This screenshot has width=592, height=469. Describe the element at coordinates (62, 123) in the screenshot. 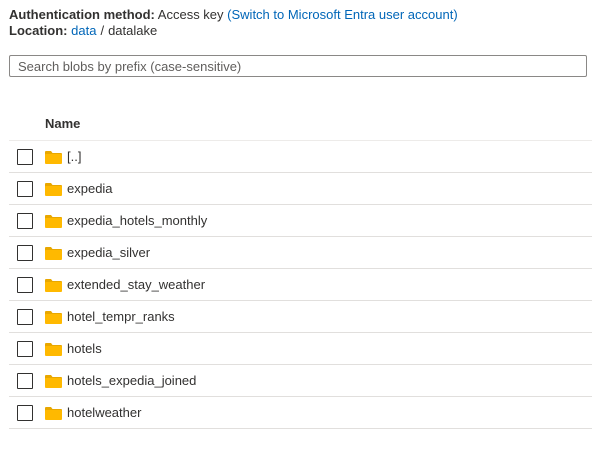

I see `column-header-name: Name` at that location.